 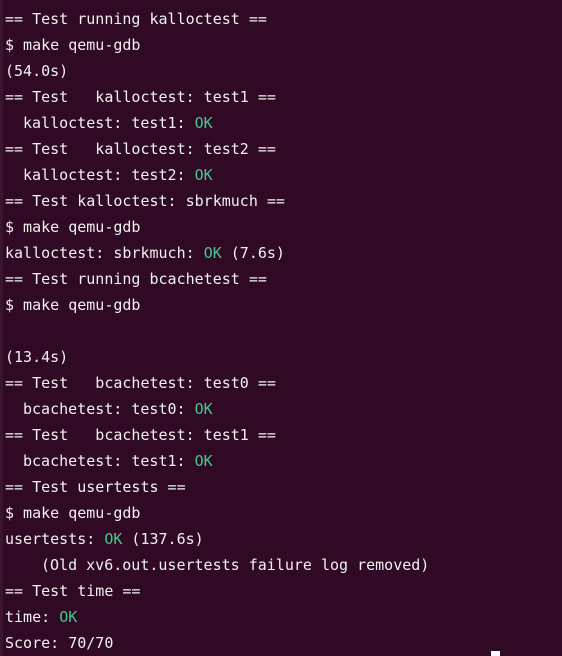 What do you see at coordinates (163, 539) in the screenshot?
I see `line-text: (137.6s)` at bounding box center [163, 539].